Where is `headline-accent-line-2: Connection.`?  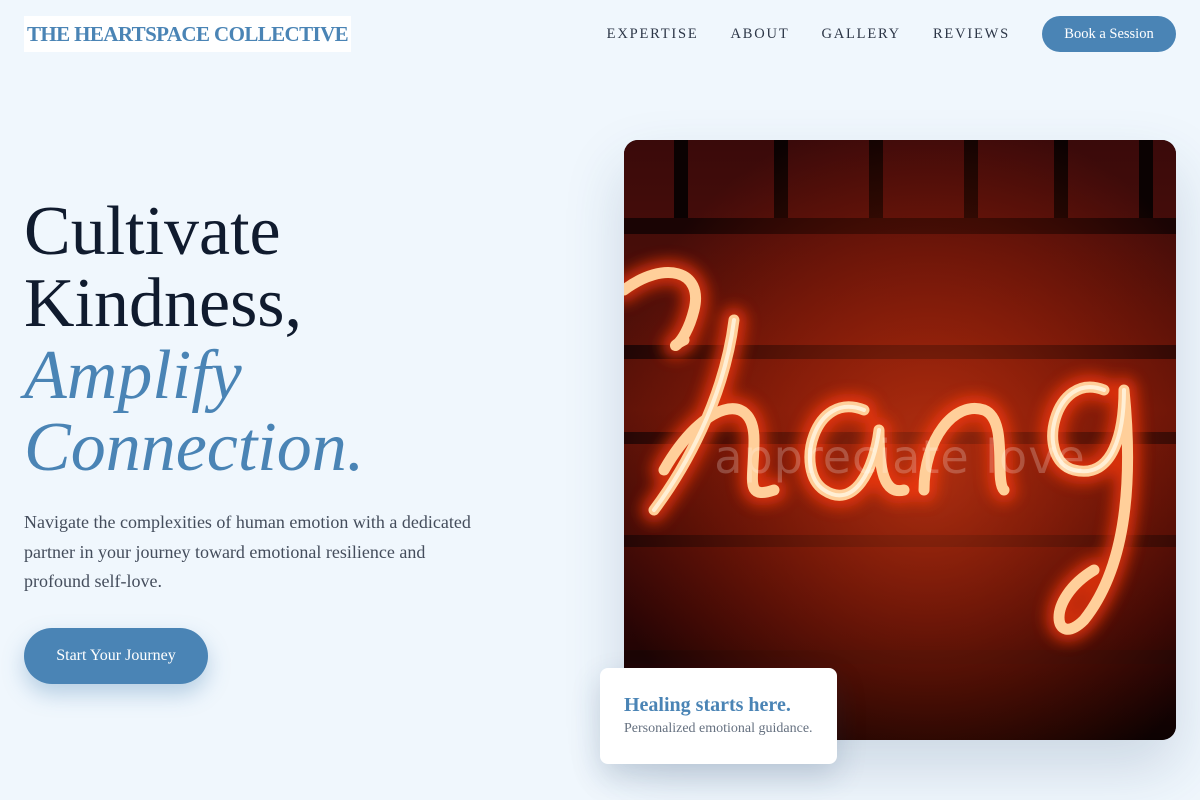 headline-accent-line-2: Connection. is located at coordinates (194, 447).